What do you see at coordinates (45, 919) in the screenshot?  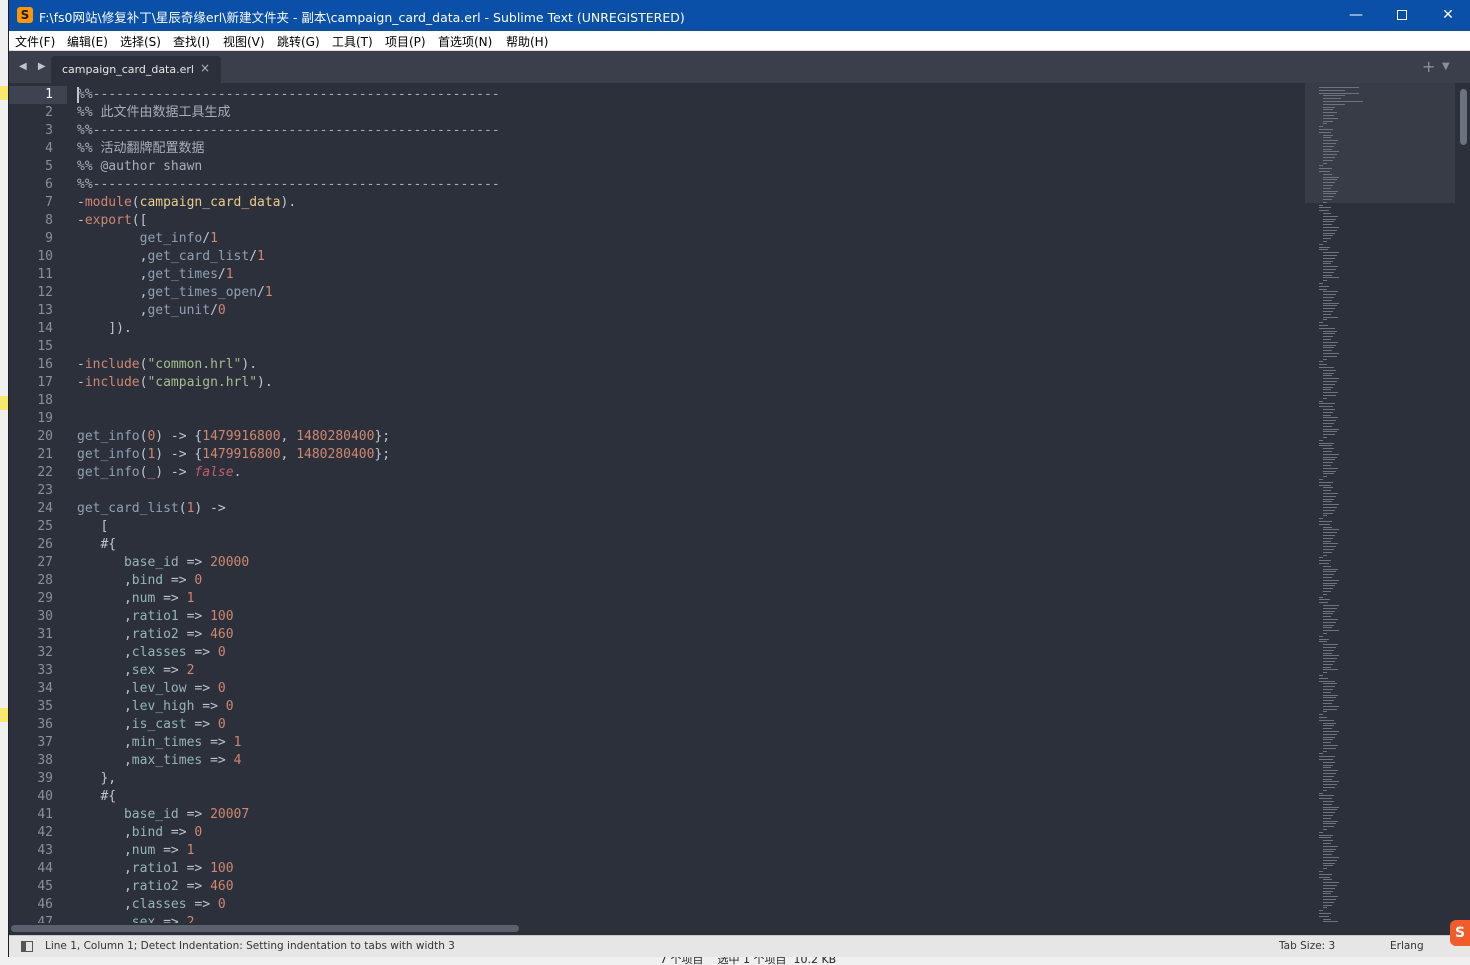 I see `line-number: 47` at bounding box center [45, 919].